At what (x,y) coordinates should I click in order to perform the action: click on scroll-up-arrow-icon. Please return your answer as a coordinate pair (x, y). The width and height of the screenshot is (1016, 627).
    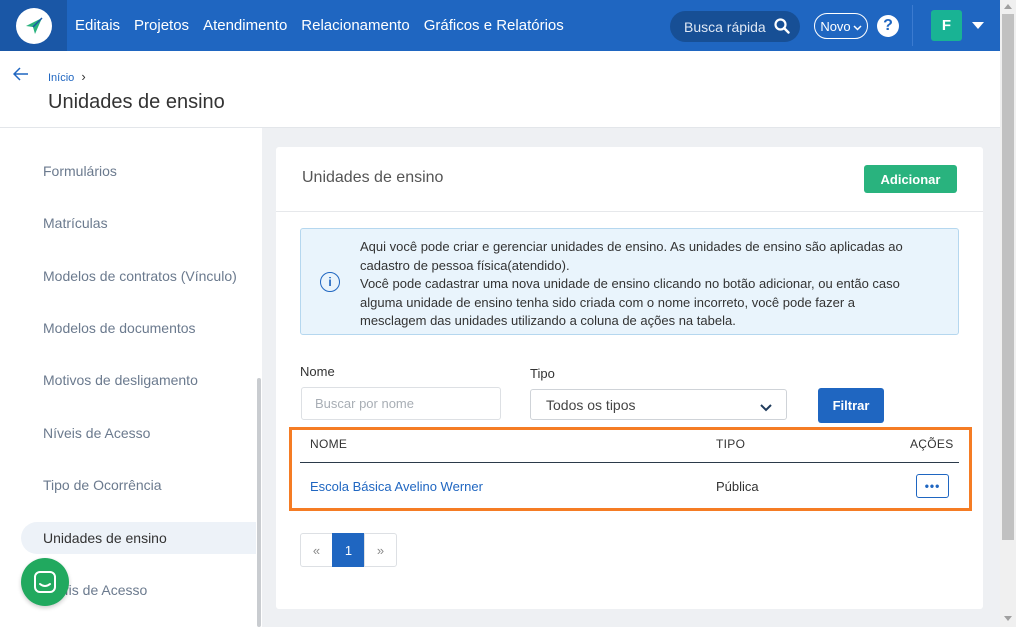
    Looking at the image, I should click on (1008, 6).